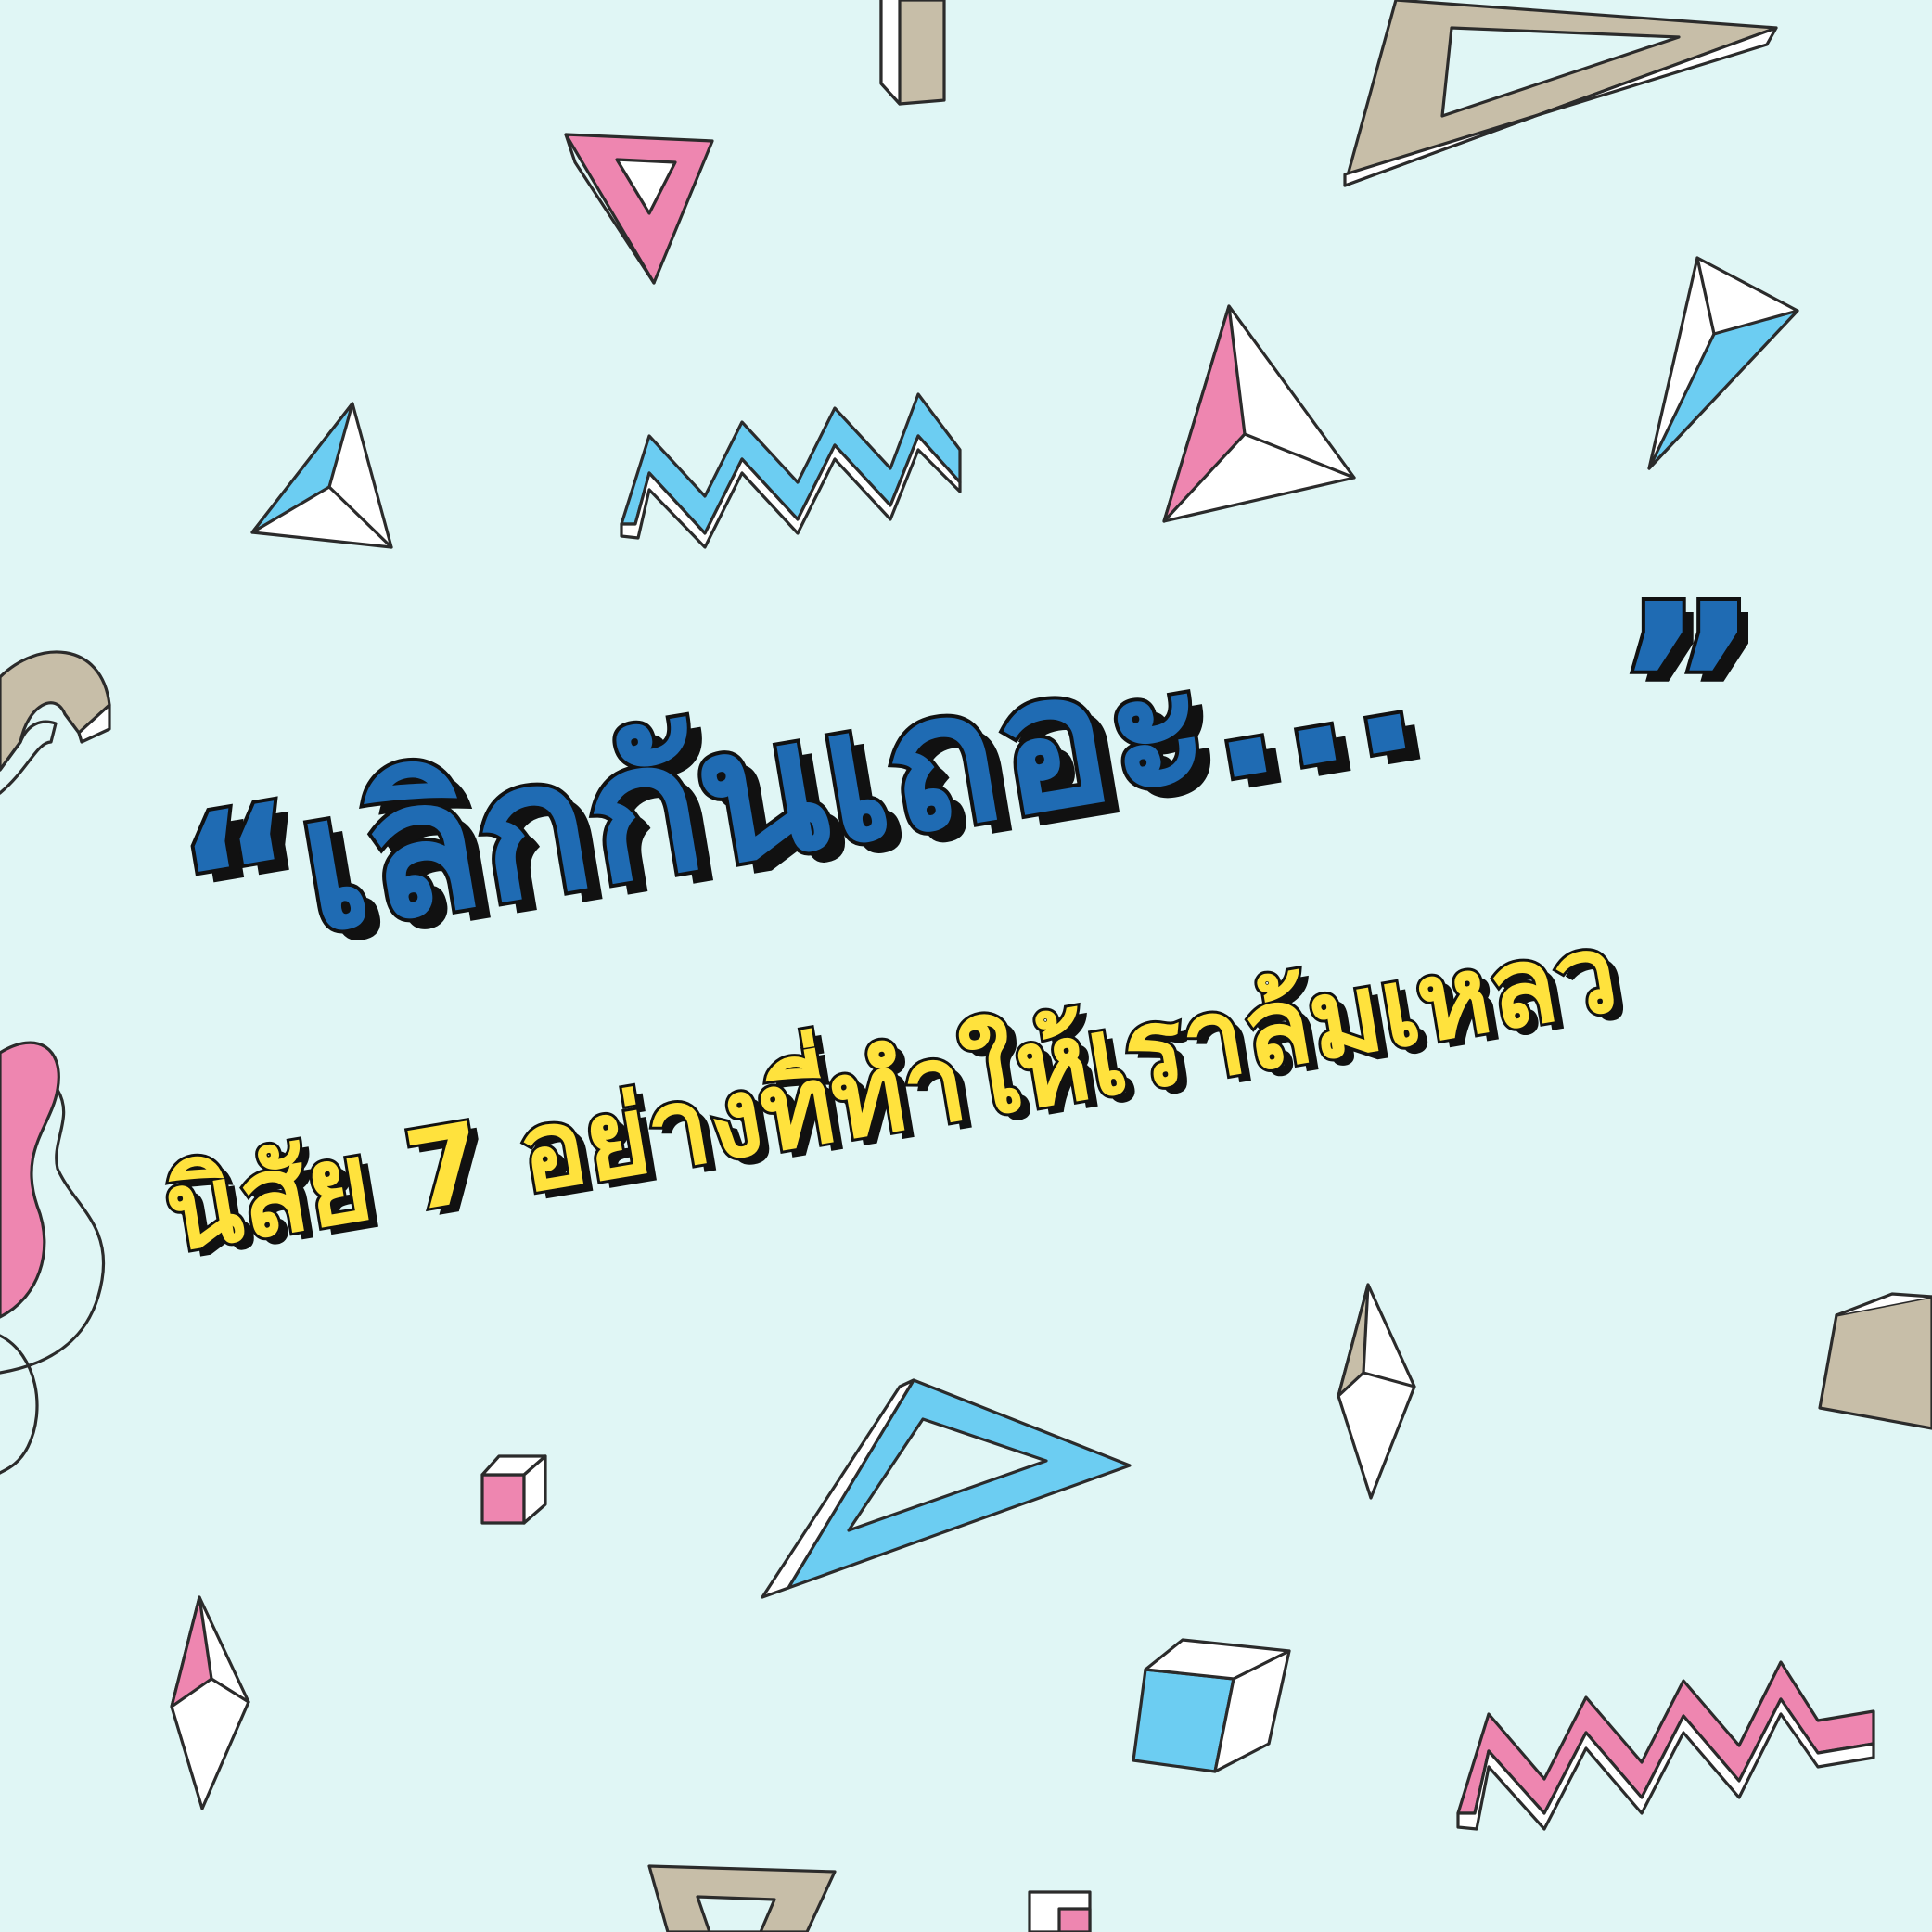  What do you see at coordinates (1211, 1705) in the screenshot?
I see `blue-cube-icon` at bounding box center [1211, 1705].